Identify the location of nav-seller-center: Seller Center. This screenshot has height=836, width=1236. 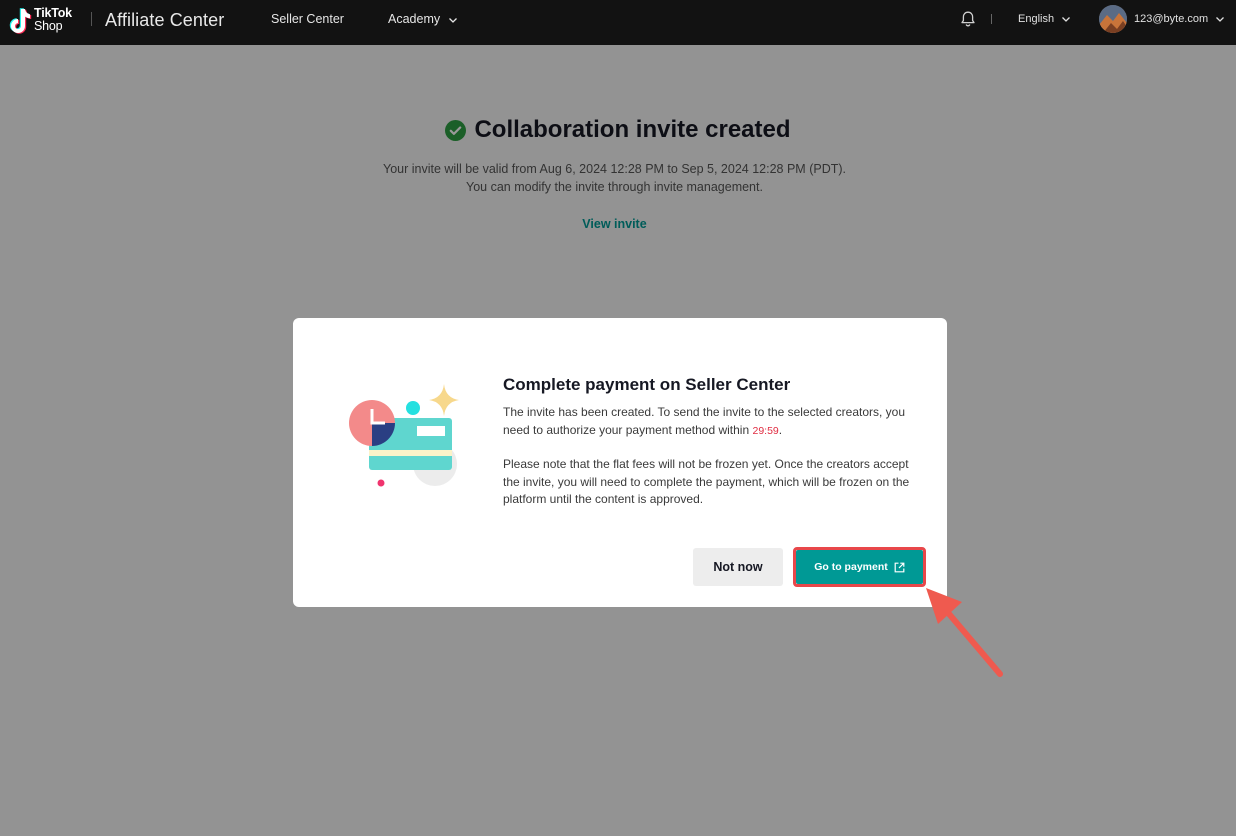
(307, 19).